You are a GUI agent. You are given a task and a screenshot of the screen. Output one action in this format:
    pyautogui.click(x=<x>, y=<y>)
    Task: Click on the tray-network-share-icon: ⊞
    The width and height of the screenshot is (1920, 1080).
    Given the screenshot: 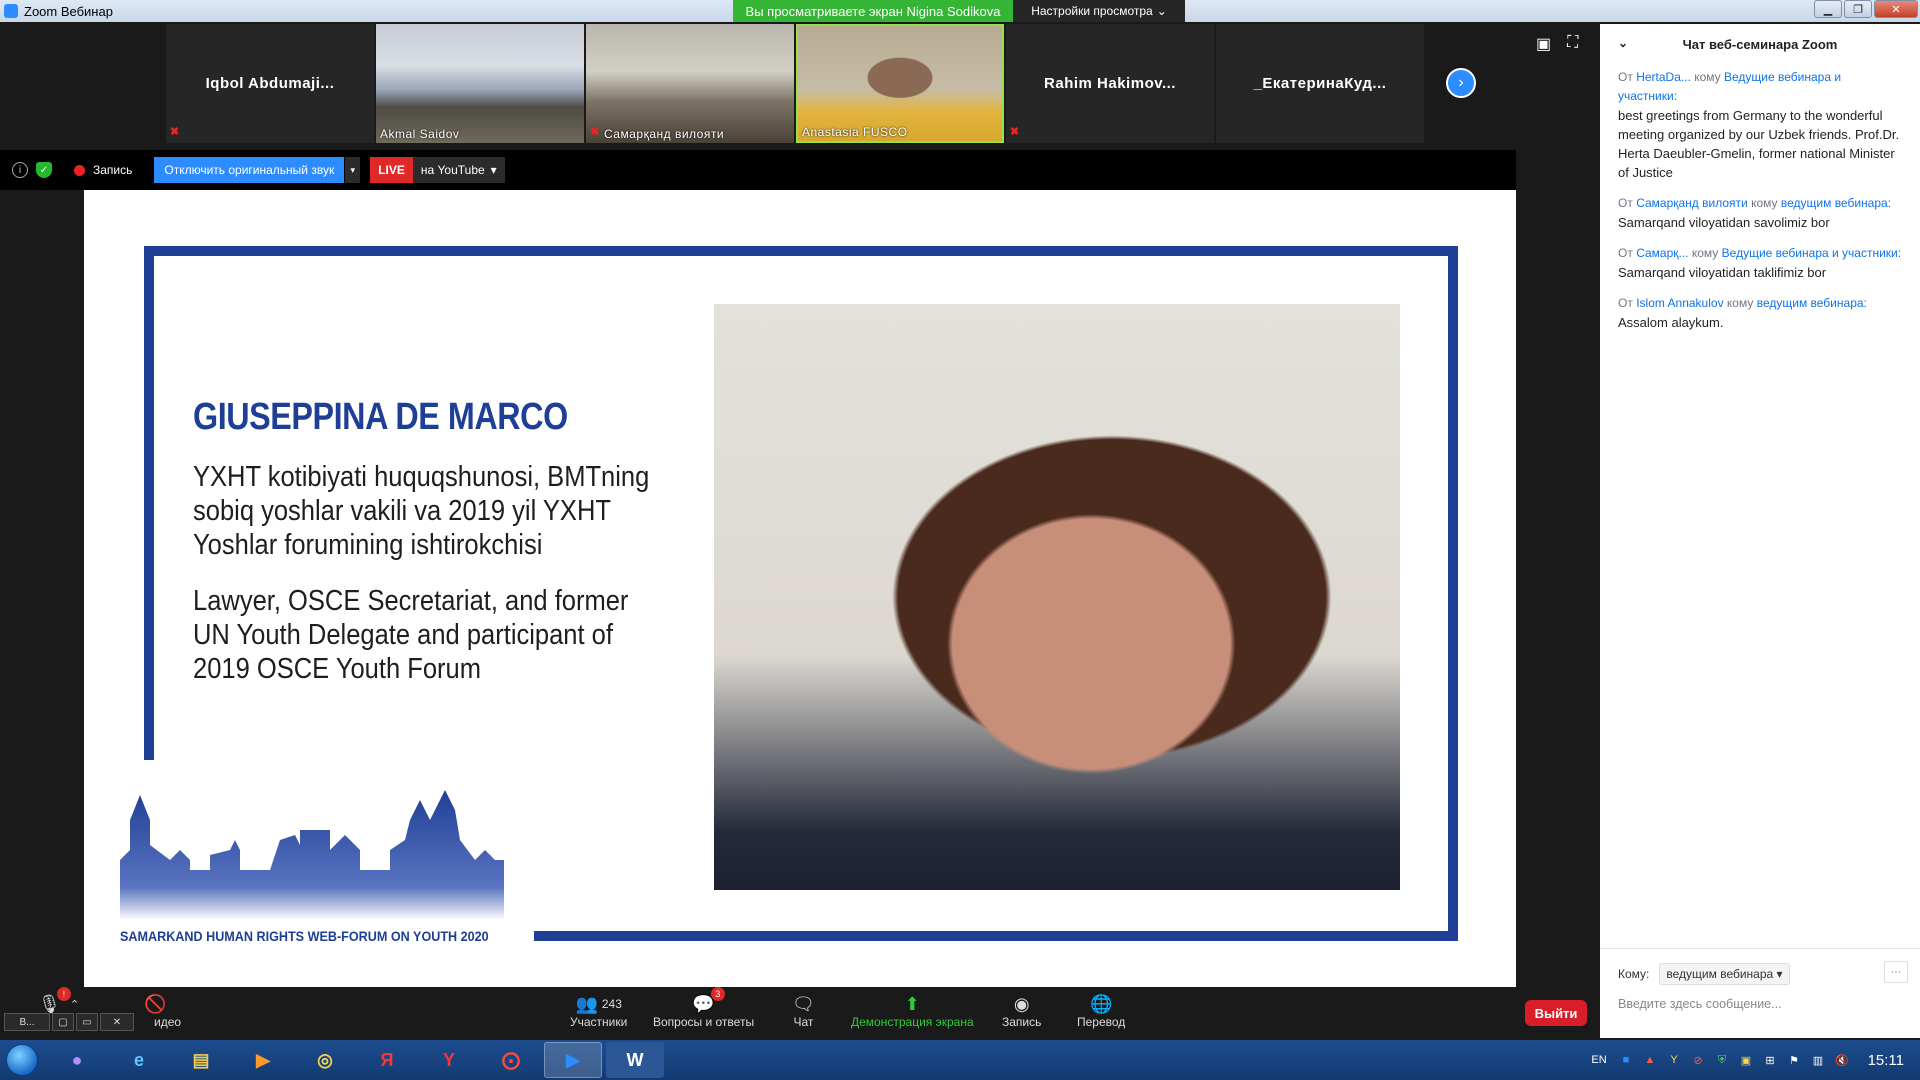 What is the action you would take?
    pyautogui.click(x=1770, y=1060)
    